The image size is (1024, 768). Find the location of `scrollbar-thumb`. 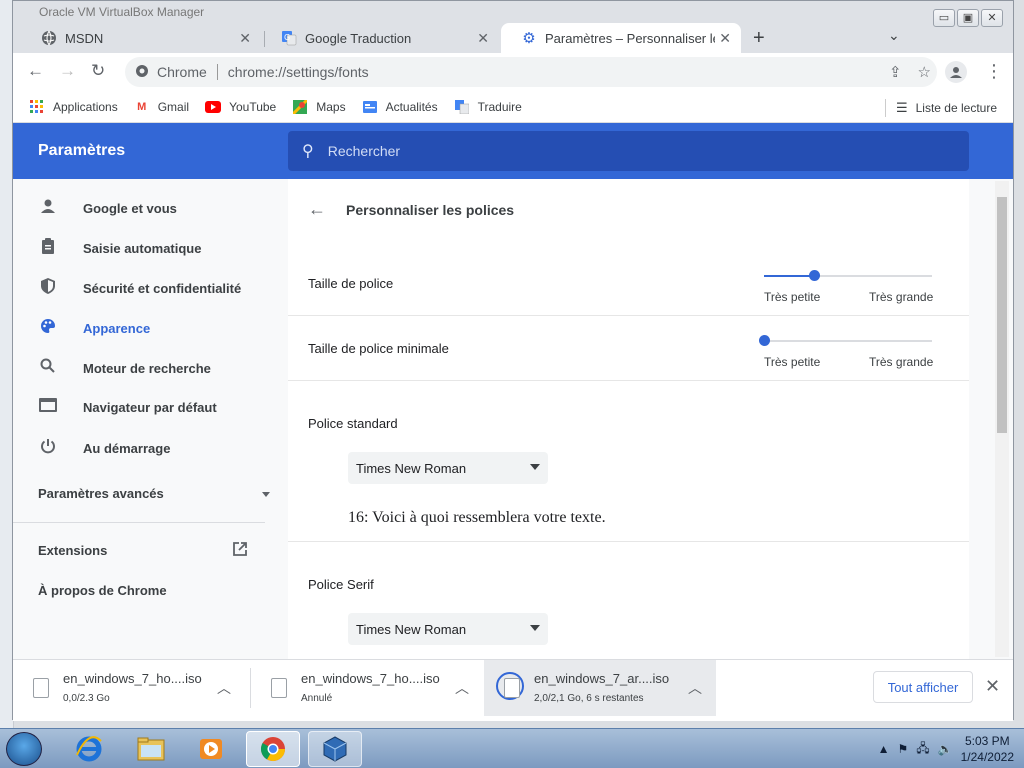

scrollbar-thumb is located at coordinates (1002, 315).